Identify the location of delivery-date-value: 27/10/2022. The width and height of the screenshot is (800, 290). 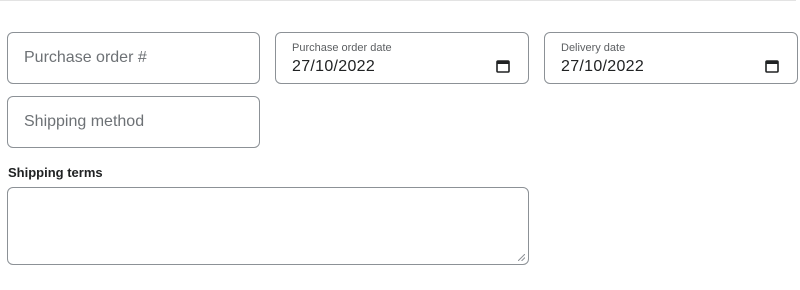
(603, 66).